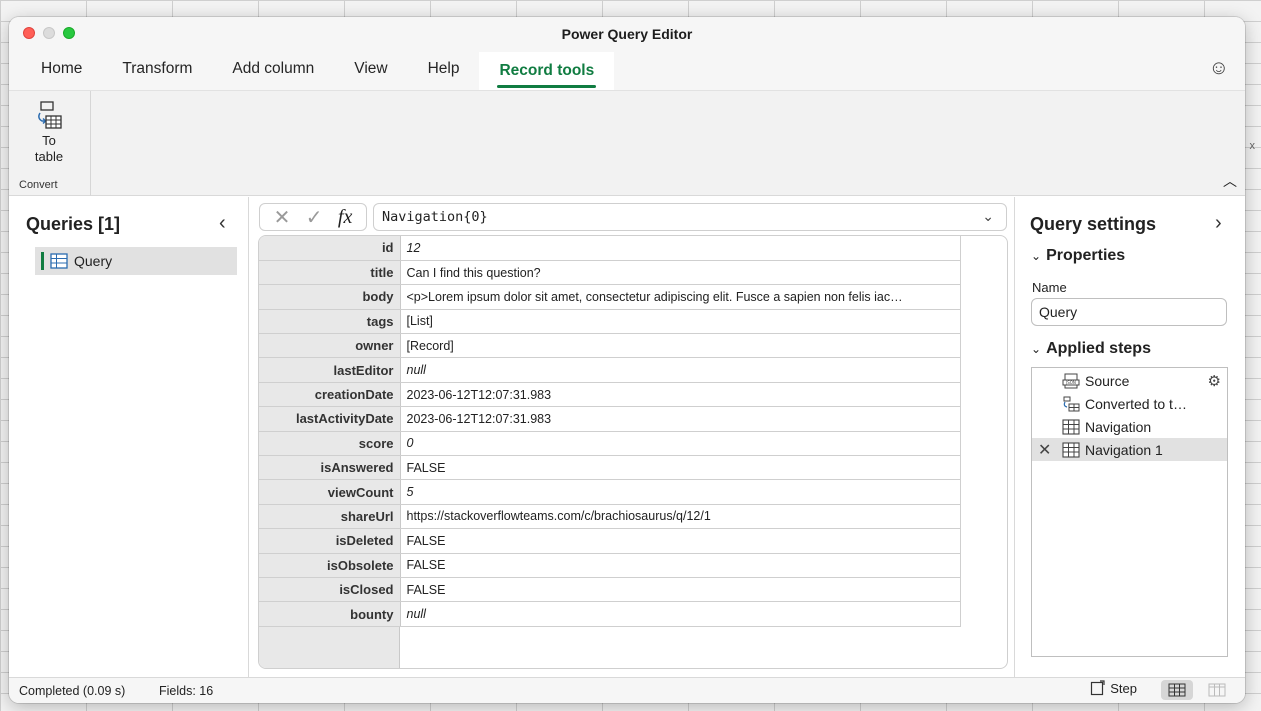  I want to click on record-field-value: null, so click(680, 370).